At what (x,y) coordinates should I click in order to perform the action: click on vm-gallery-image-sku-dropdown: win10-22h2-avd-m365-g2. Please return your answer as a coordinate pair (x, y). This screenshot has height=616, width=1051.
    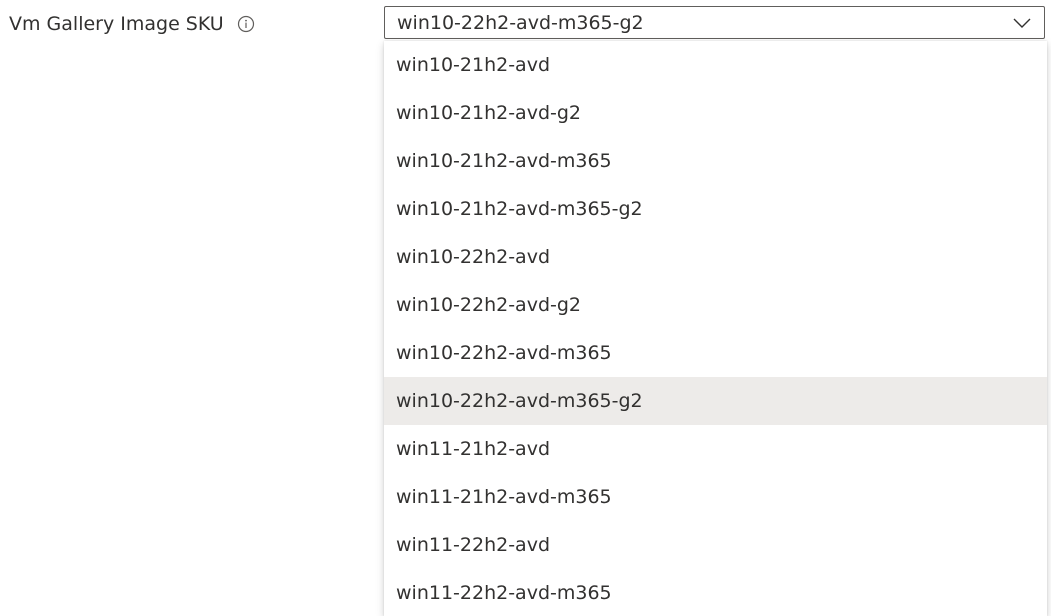
    Looking at the image, I should click on (714, 22).